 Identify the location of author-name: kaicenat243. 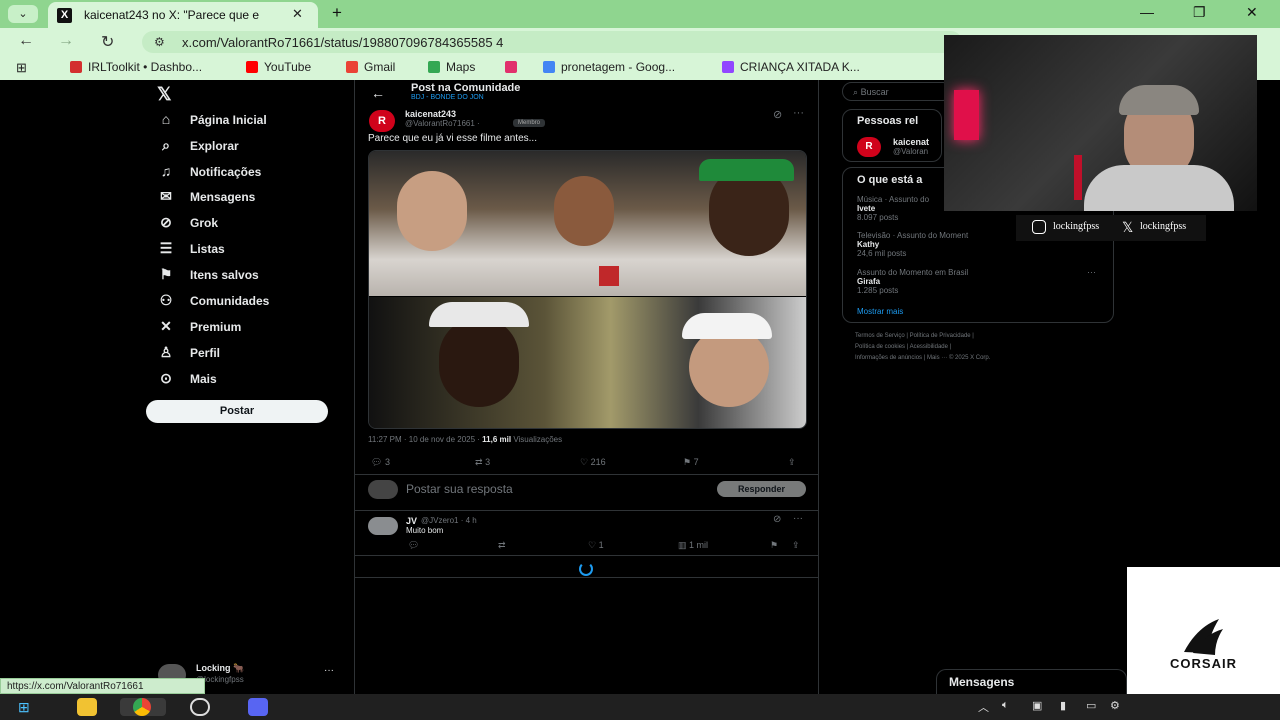
(430, 114).